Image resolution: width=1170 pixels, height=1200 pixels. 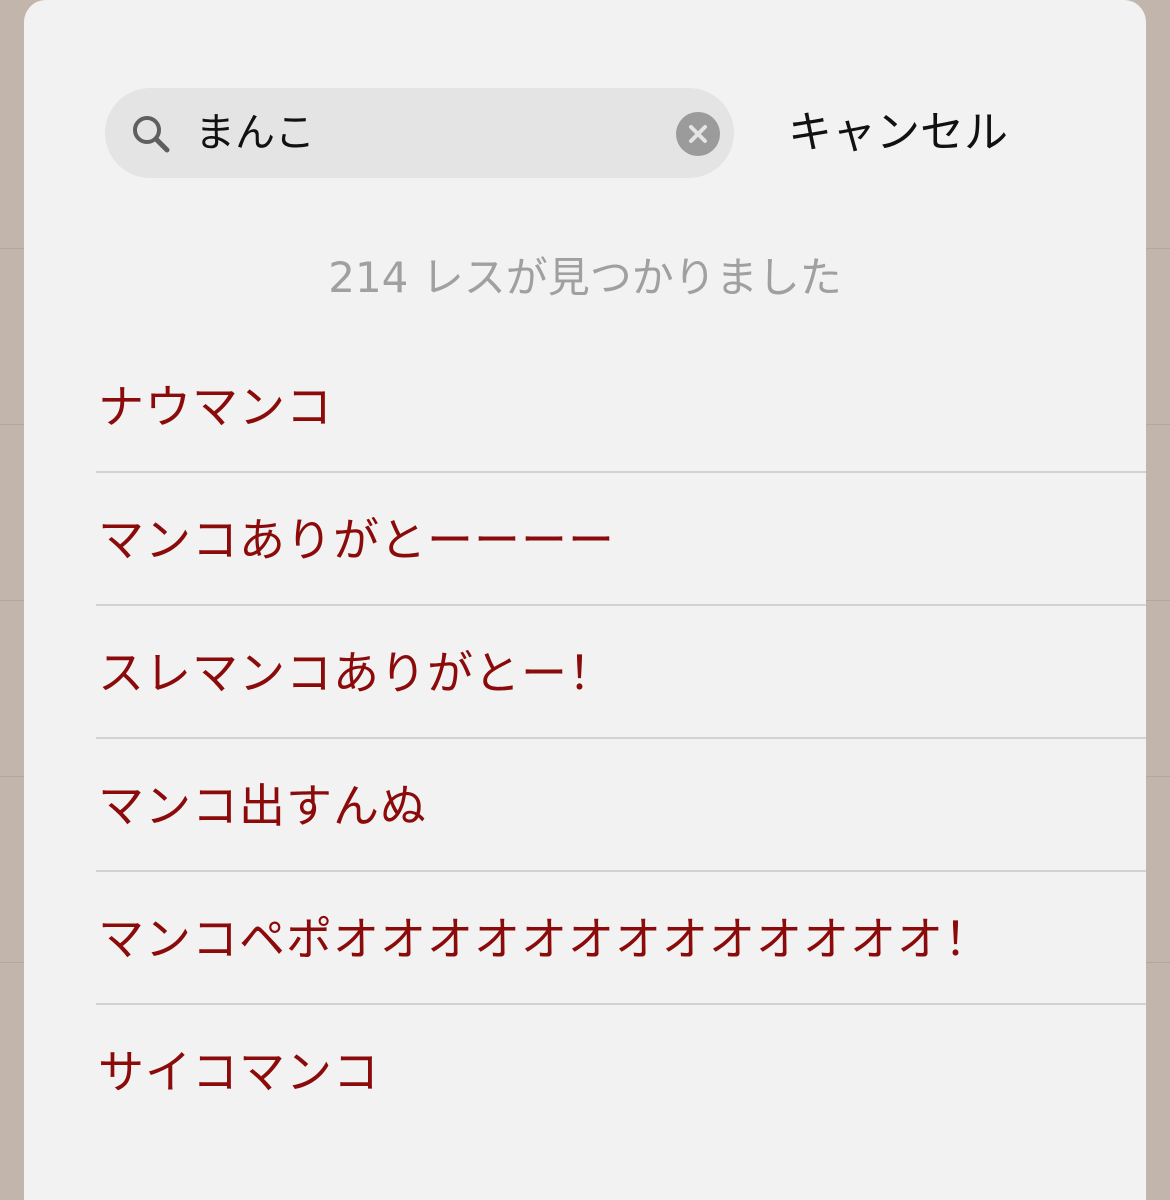 What do you see at coordinates (698, 134) in the screenshot?
I see `clear-search-icon` at bounding box center [698, 134].